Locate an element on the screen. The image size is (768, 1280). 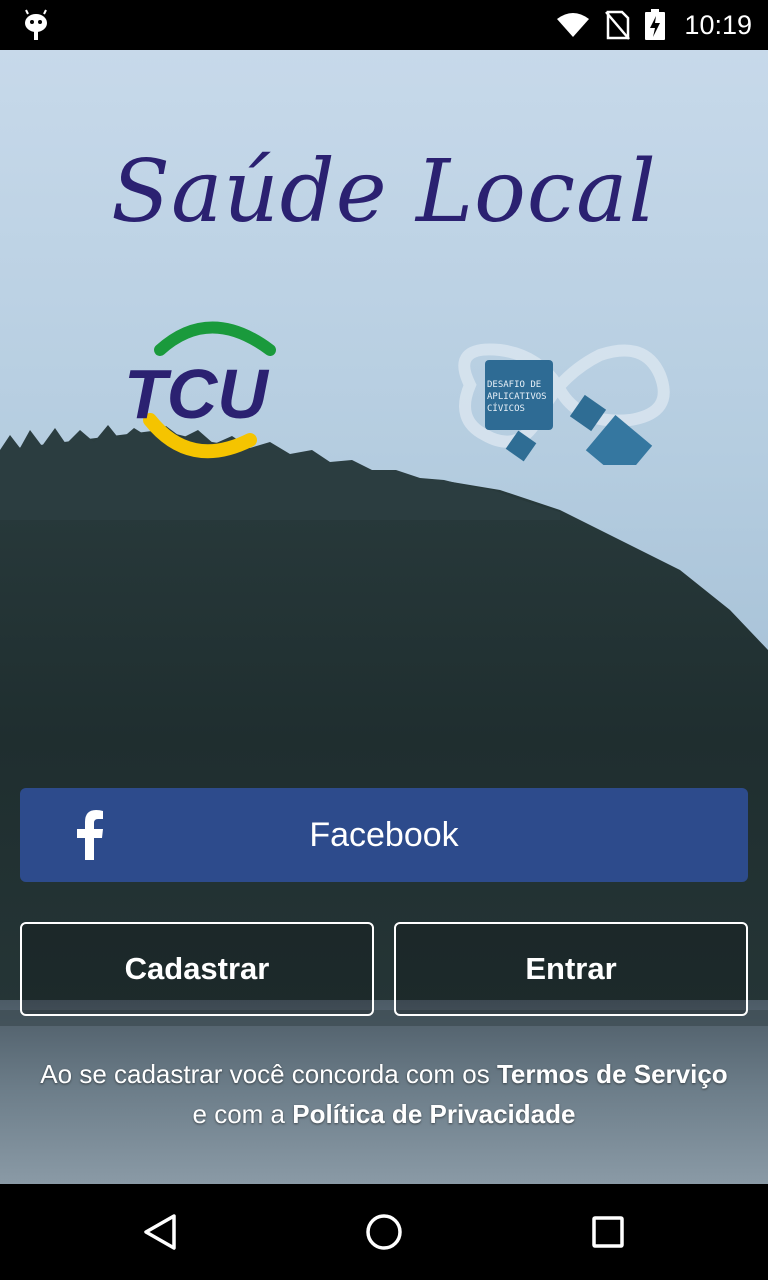
svg-text: CÍVICOS is located at coordinates (506, 408).